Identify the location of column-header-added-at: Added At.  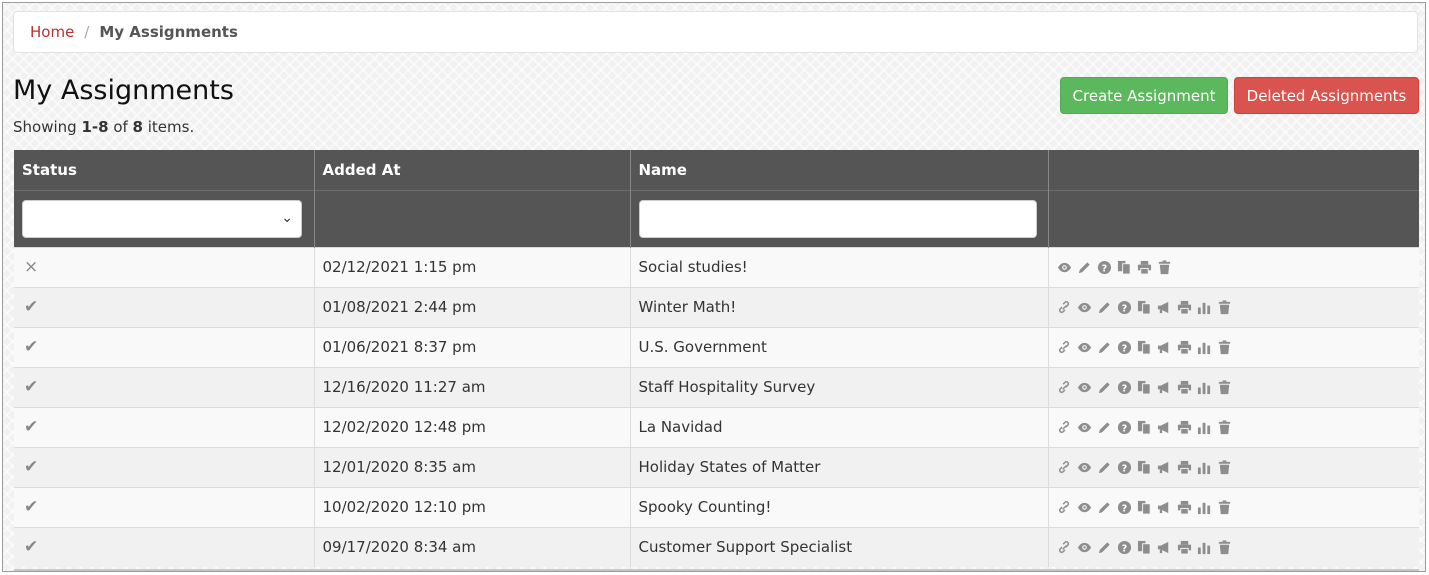
(472, 170).